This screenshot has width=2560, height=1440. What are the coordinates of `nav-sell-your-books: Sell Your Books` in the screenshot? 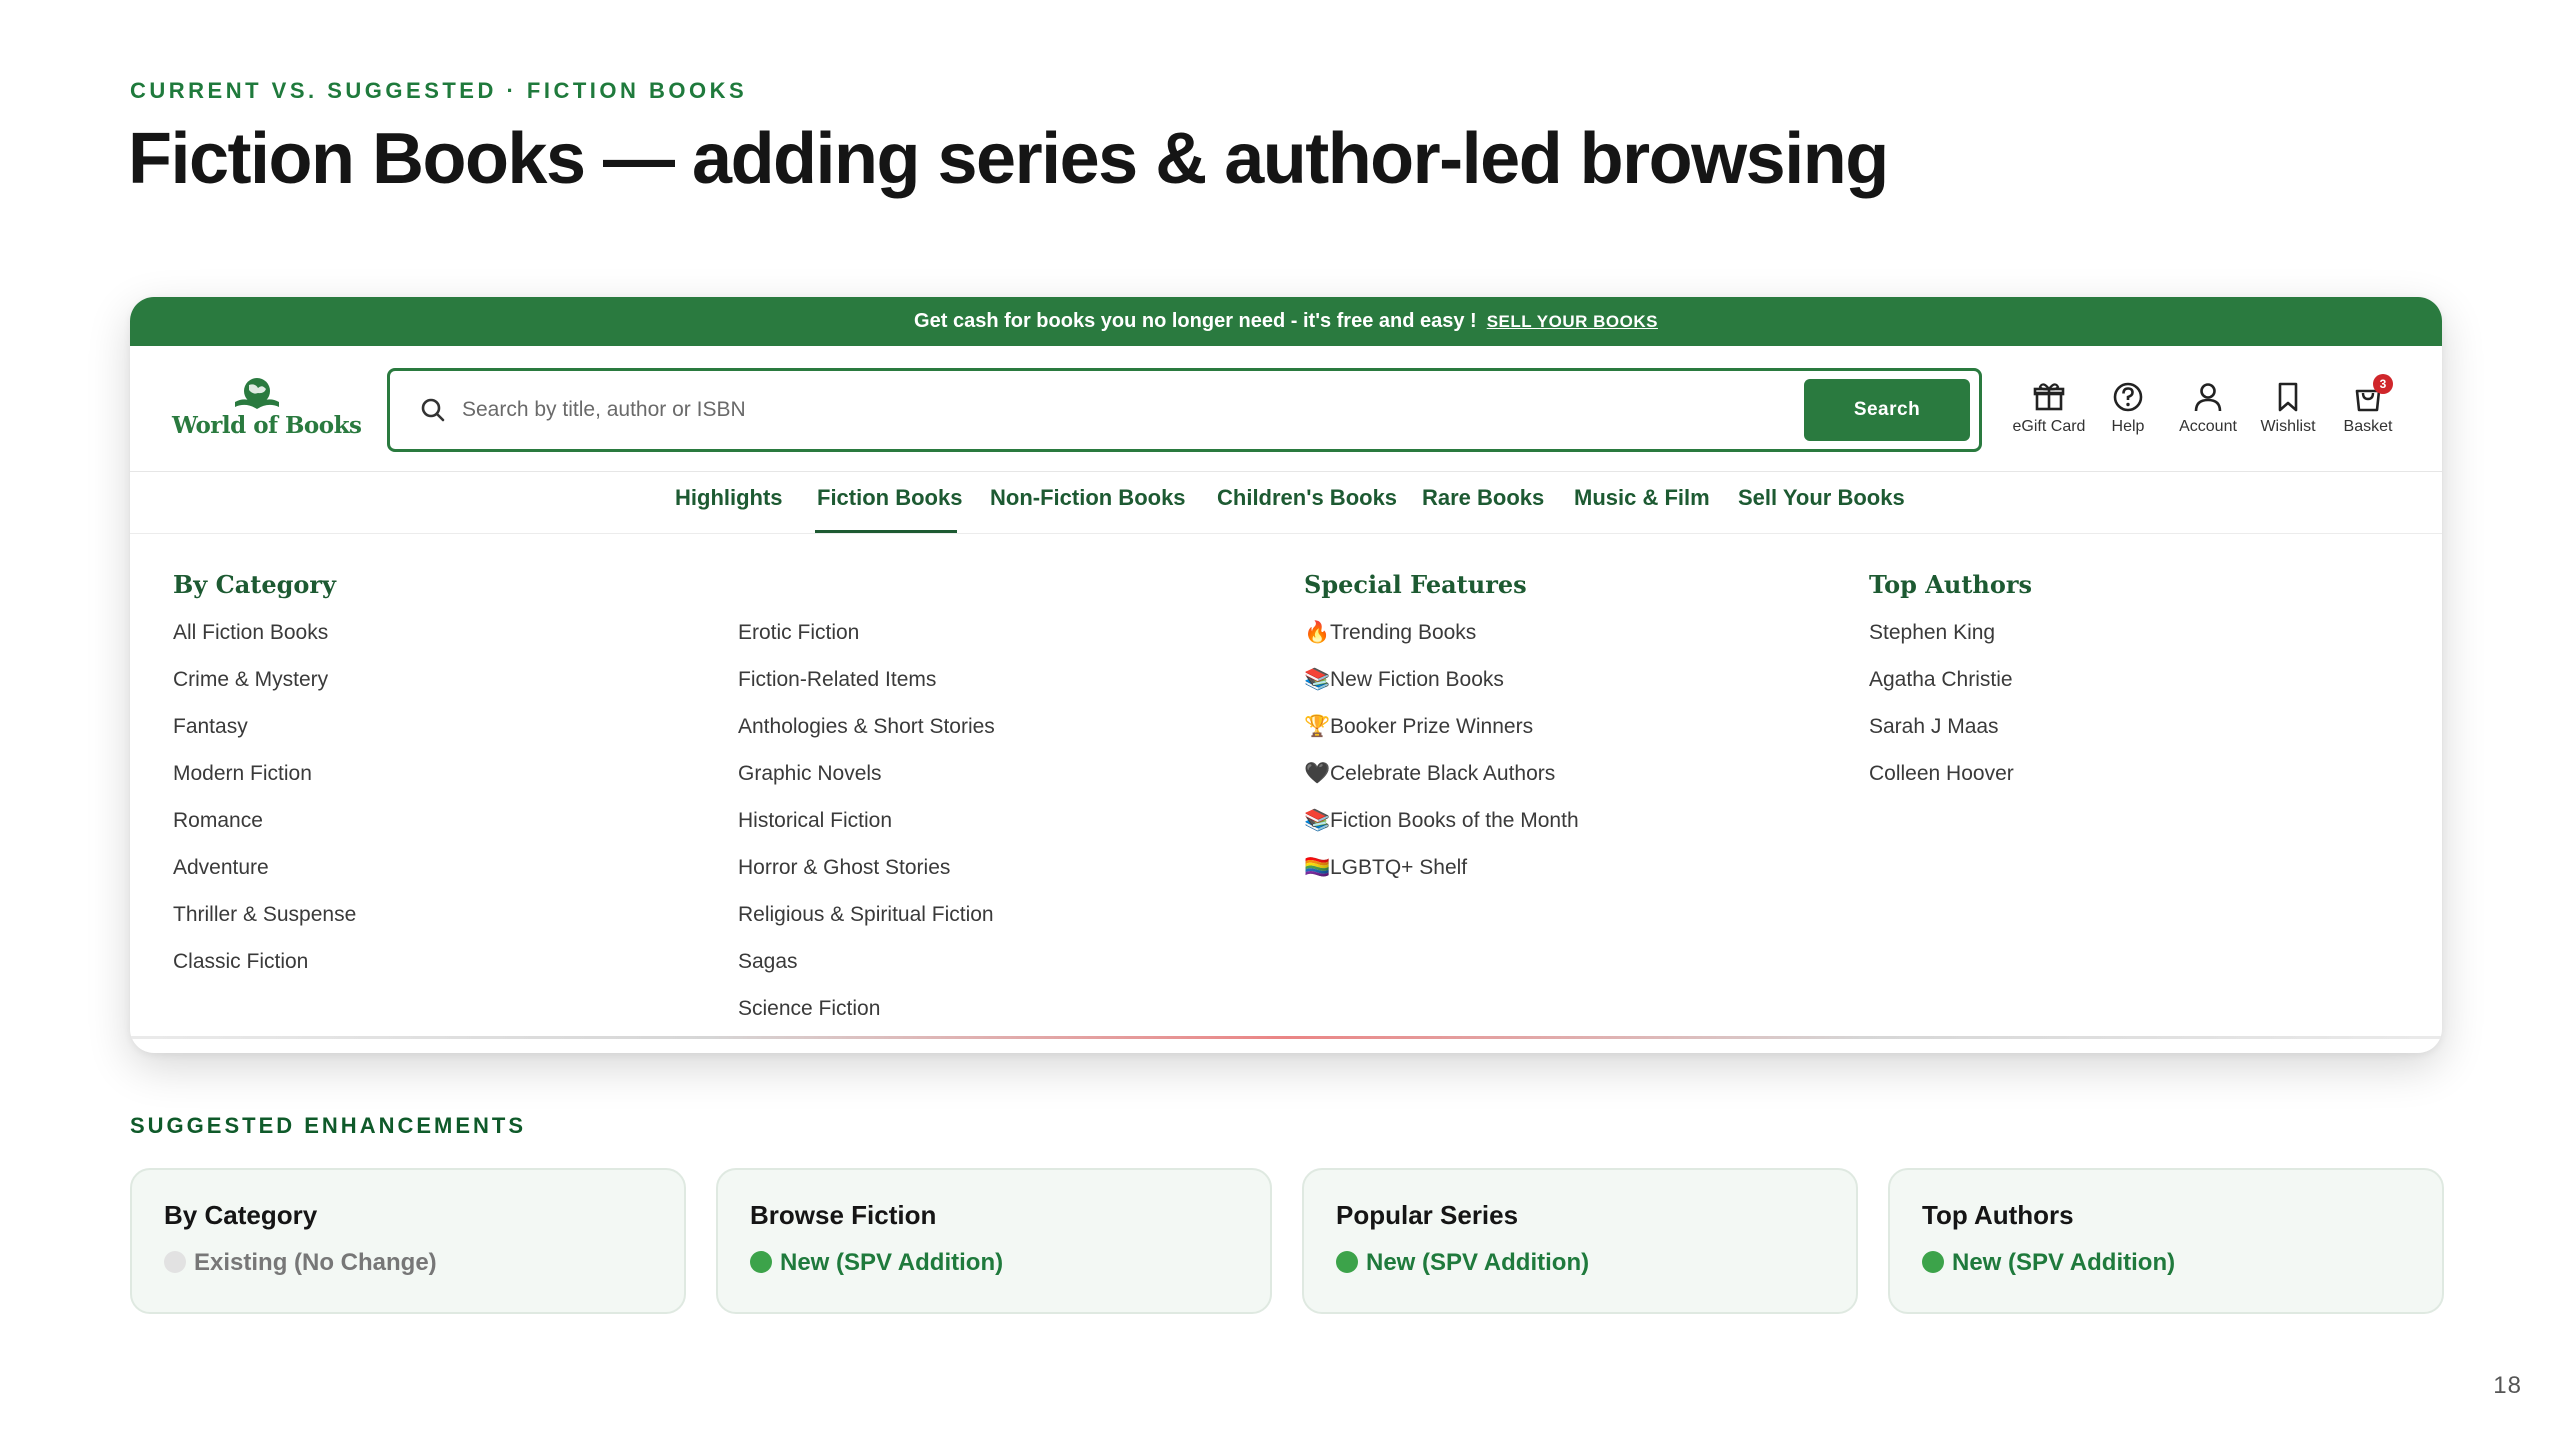 It's located at (1821, 498).